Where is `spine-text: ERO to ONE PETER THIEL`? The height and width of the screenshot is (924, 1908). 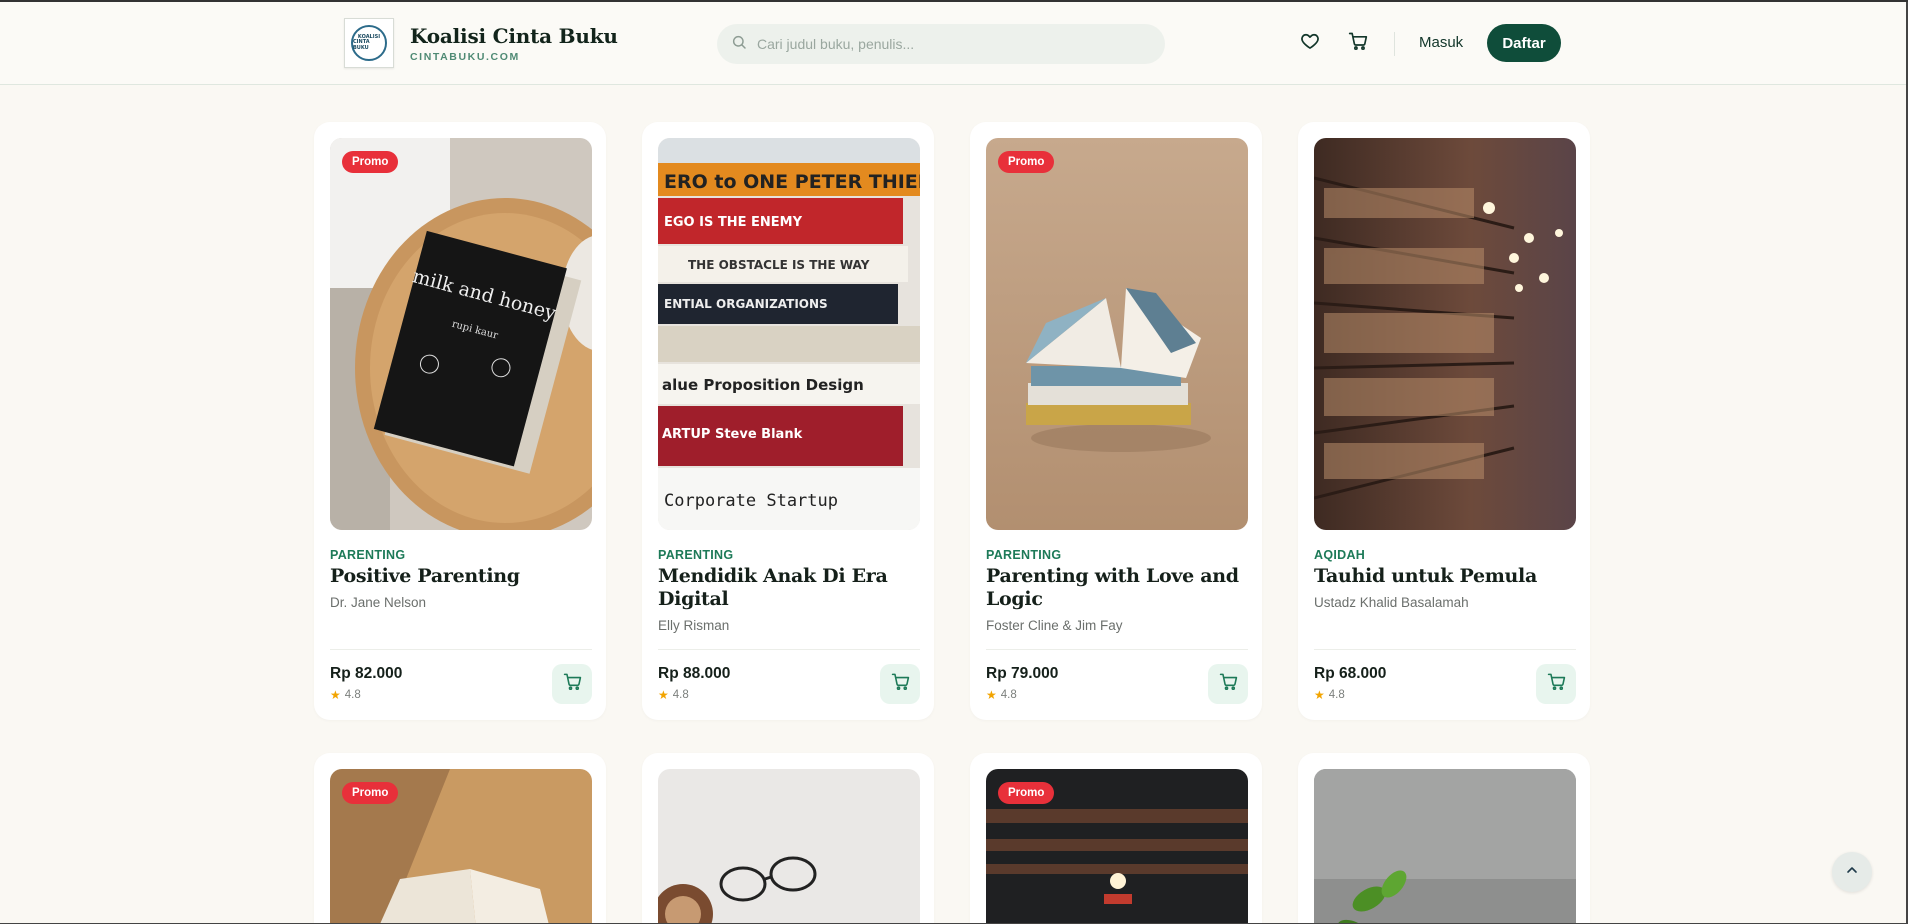
spine-text: ERO to ONE PETER THIEL is located at coordinates (792, 182).